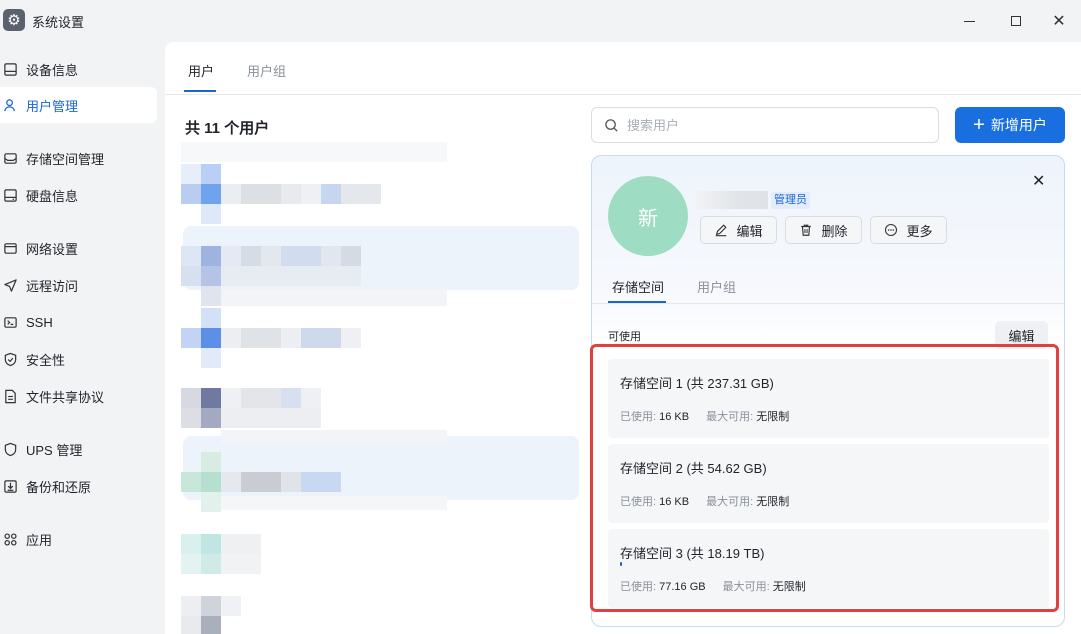 The height and width of the screenshot is (634, 1081). I want to click on sidebar-item-security: 安全性, so click(78, 359).